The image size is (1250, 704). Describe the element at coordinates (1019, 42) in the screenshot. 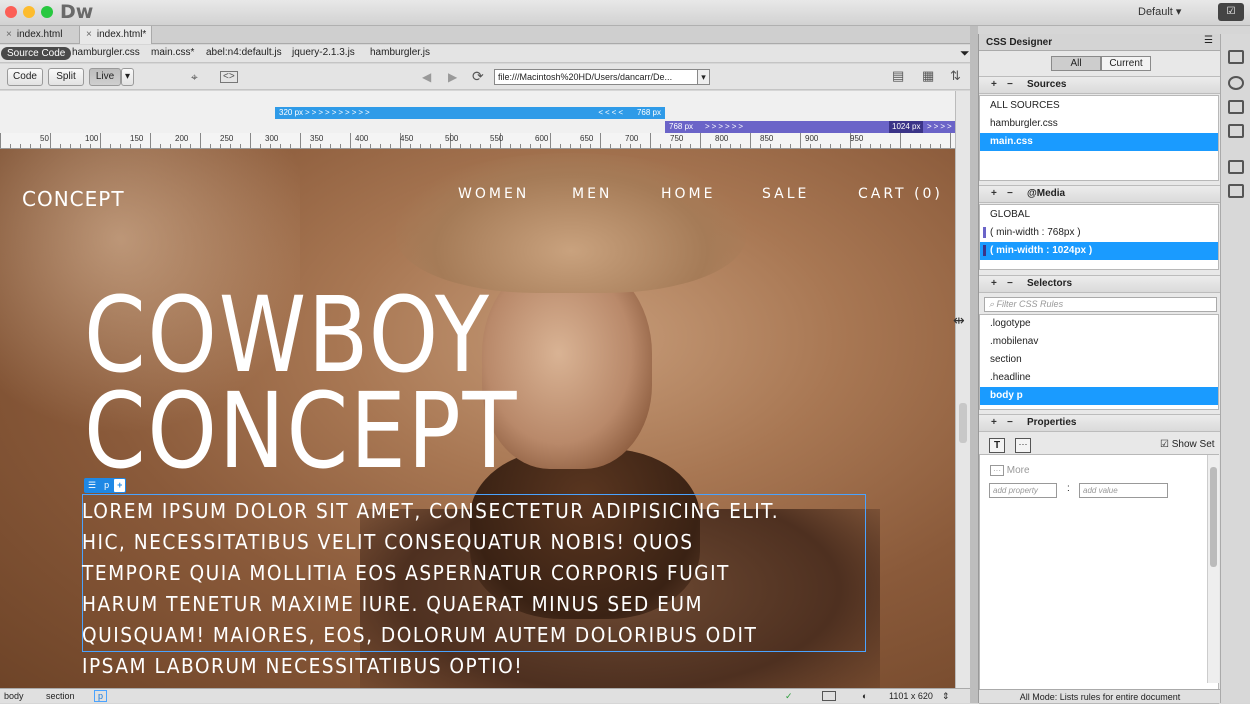

I see `panel-title: CSS Designer` at that location.